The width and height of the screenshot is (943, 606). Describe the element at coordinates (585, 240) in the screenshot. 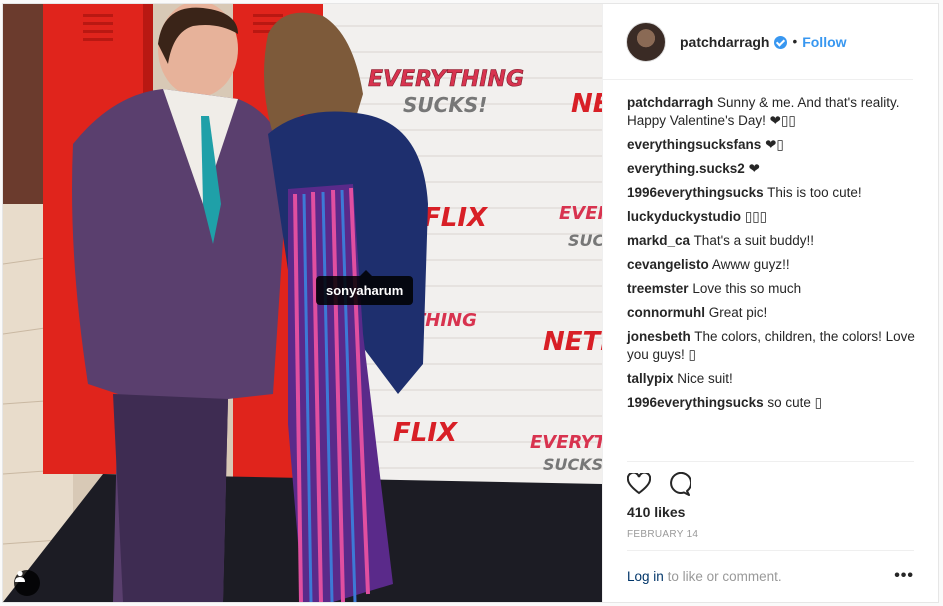

I see `backdrop-logo-4: SUCKS` at that location.